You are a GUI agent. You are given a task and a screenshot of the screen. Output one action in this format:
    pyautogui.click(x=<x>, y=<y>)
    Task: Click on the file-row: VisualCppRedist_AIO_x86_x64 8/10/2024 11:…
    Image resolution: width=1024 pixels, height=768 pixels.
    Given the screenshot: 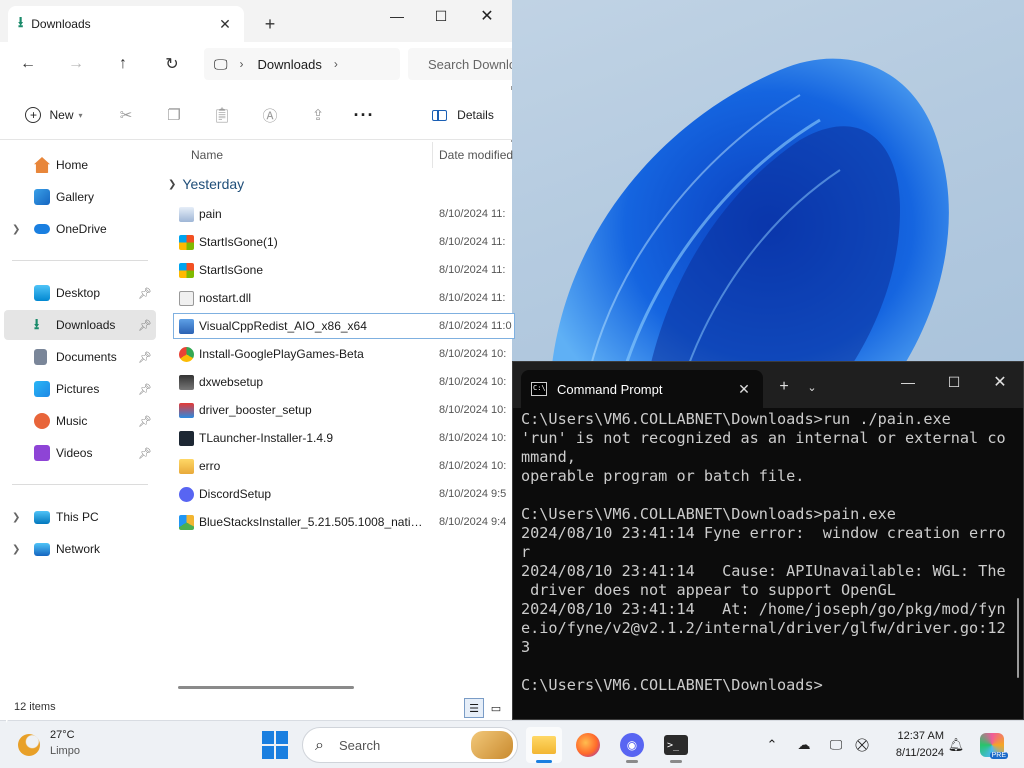 What is the action you would take?
    pyautogui.click(x=344, y=326)
    